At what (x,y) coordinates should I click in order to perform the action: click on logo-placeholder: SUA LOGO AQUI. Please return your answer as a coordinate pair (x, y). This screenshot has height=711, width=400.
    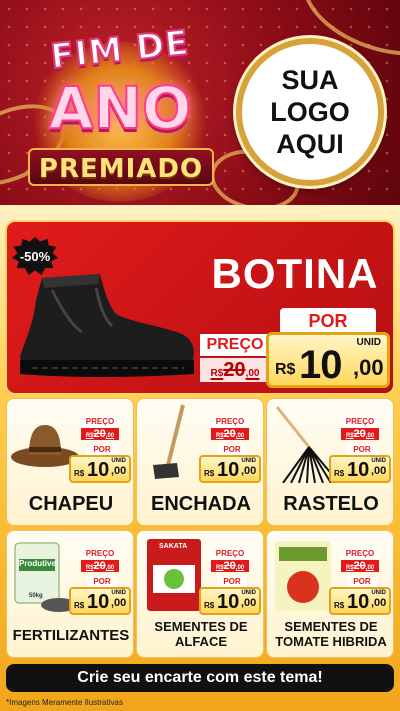
    Looking at the image, I should click on (310, 112).